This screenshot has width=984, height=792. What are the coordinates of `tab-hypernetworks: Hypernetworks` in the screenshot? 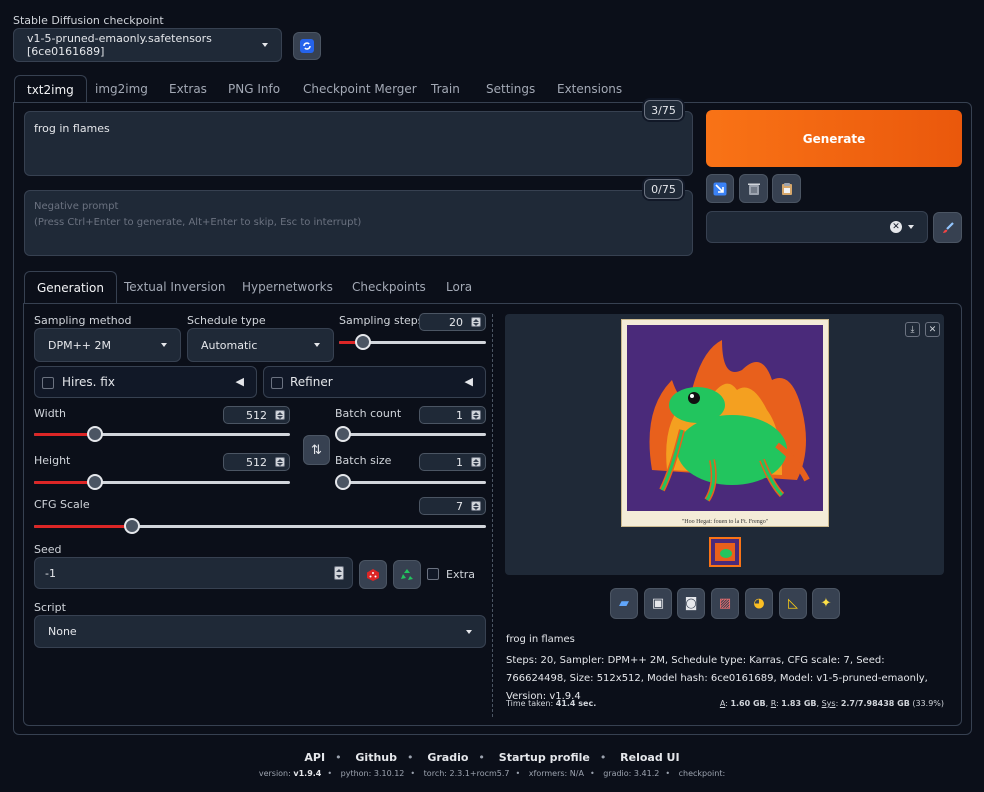 It's located at (287, 287).